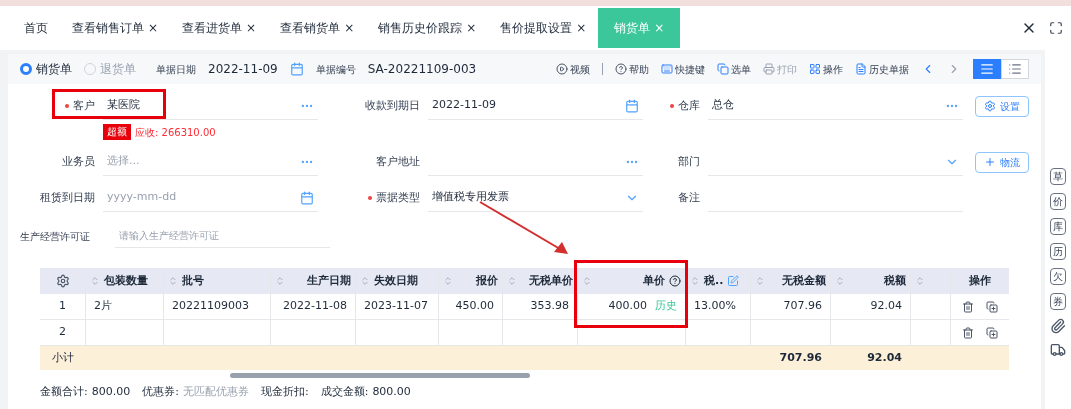 Image resolution: width=1071 pixels, height=409 pixels. What do you see at coordinates (84, 105) in the screenshot?
I see `field-label: 客户` at bounding box center [84, 105].